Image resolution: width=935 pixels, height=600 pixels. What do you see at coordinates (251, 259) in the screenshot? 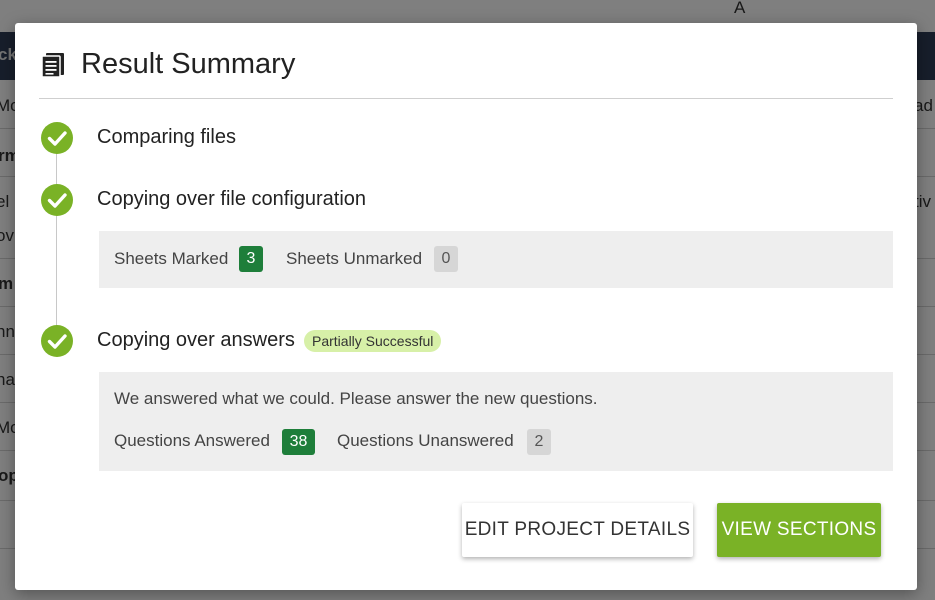
I see `sheets-marked-count-badge: 3` at bounding box center [251, 259].